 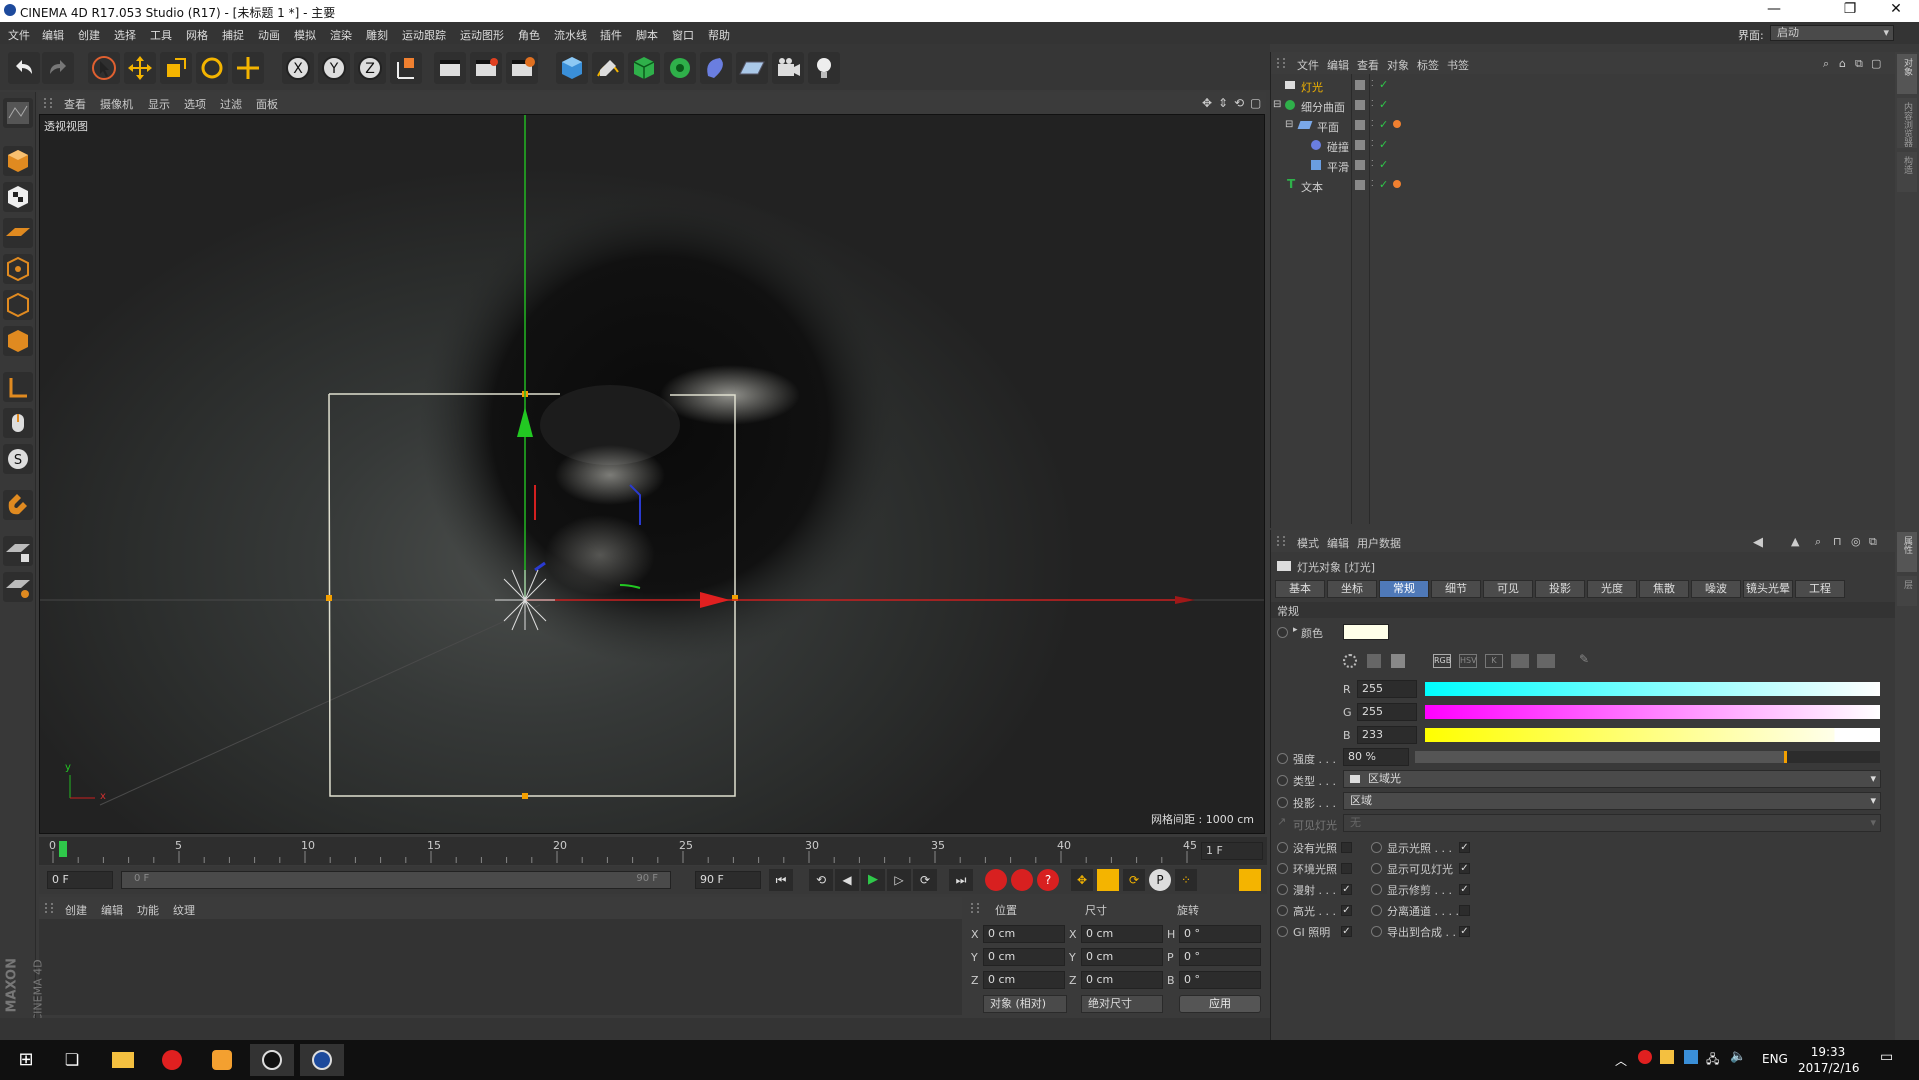 I want to click on menu-motion-tracking: 运动跟踪, so click(x=424, y=35).